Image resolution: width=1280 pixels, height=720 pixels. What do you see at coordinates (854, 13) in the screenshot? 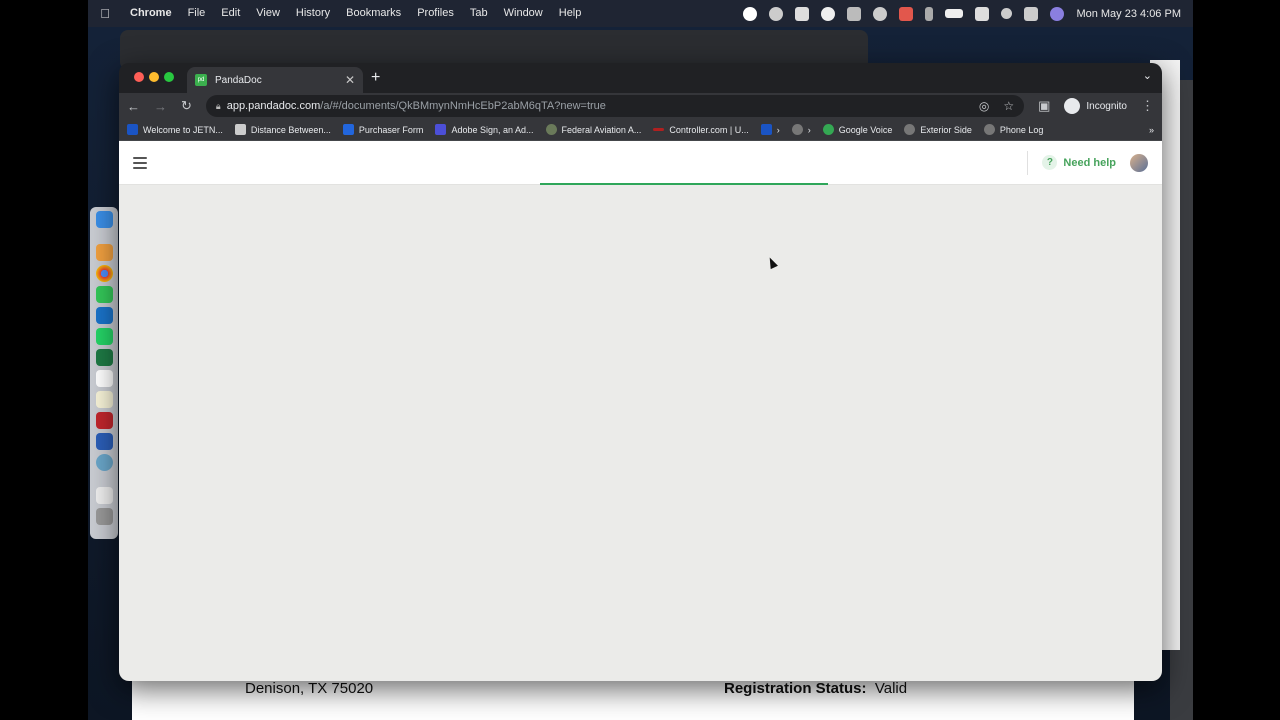
I see `hand-icon` at bounding box center [854, 13].